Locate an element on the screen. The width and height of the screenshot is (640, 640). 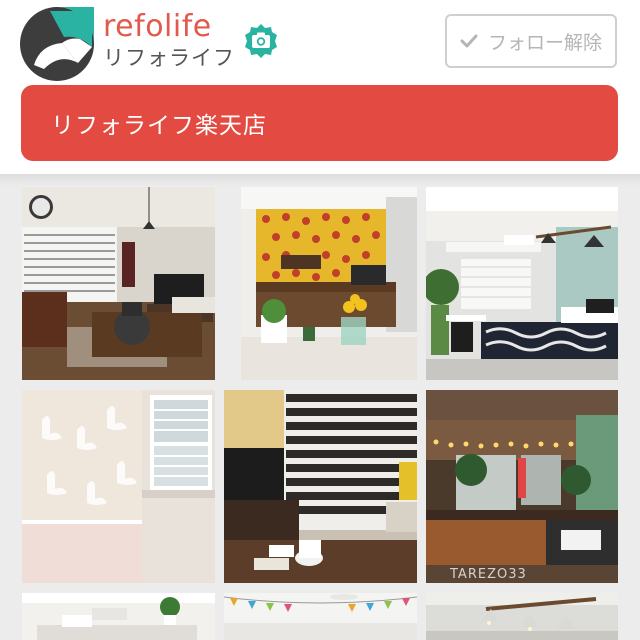
brand-name-en: refolife is located at coordinates (157, 26).